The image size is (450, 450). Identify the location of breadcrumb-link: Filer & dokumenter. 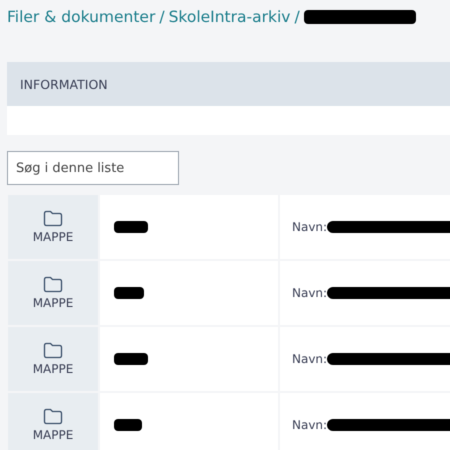
(81, 17).